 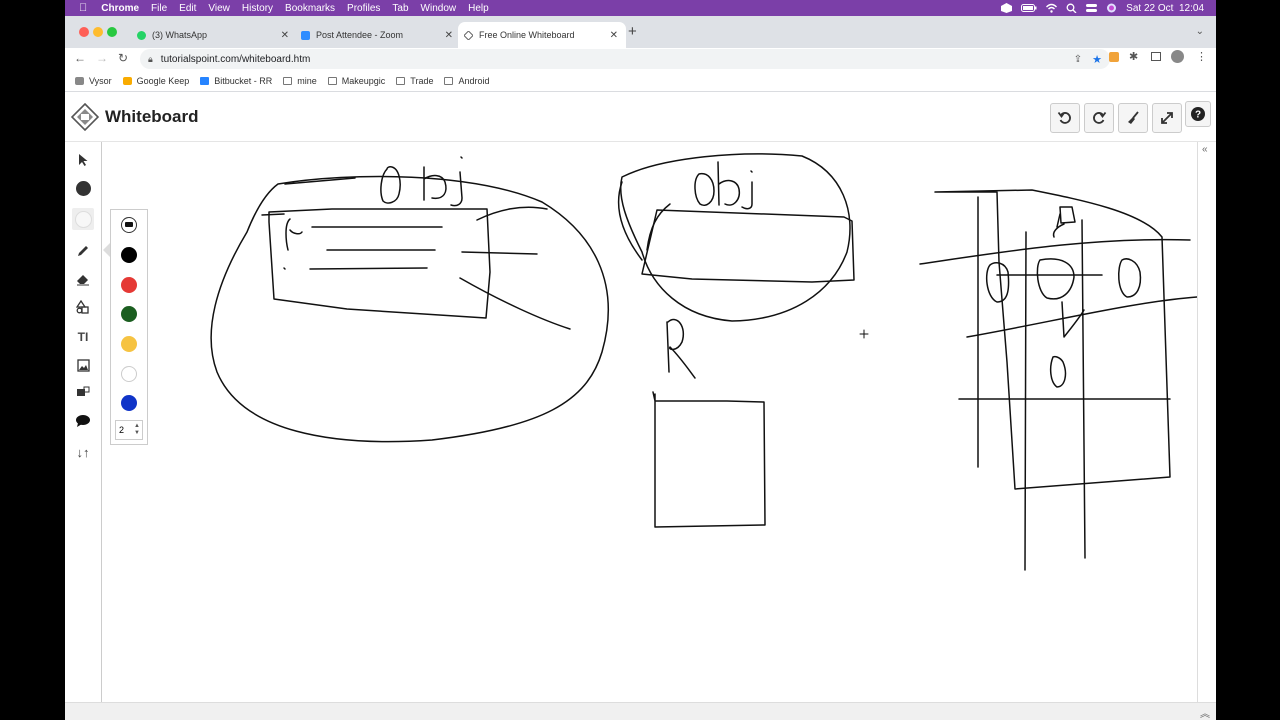 I want to click on eraser-tool-button, so click(x=83, y=279).